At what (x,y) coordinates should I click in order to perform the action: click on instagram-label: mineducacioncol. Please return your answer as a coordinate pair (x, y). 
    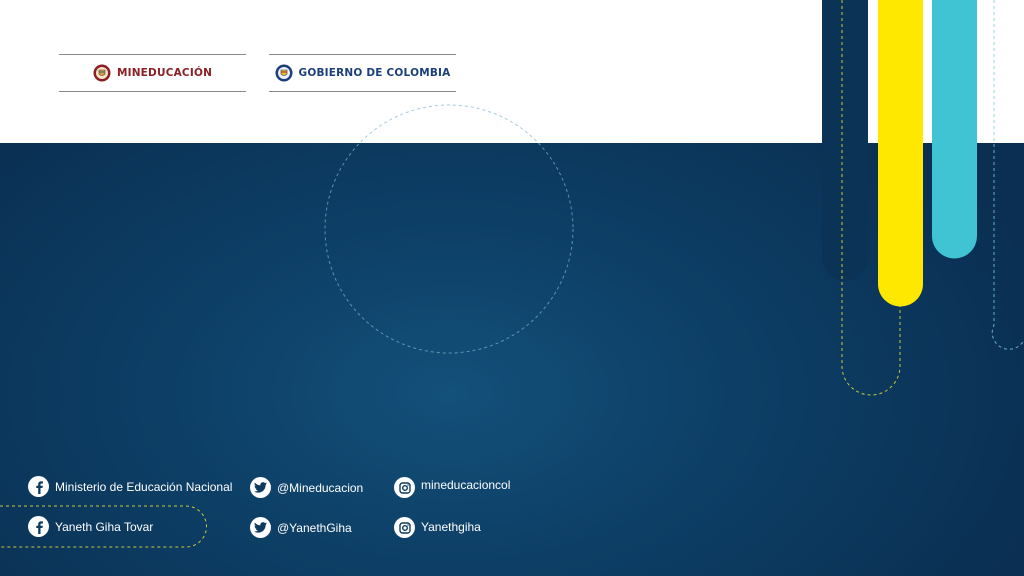
    Looking at the image, I should click on (466, 484).